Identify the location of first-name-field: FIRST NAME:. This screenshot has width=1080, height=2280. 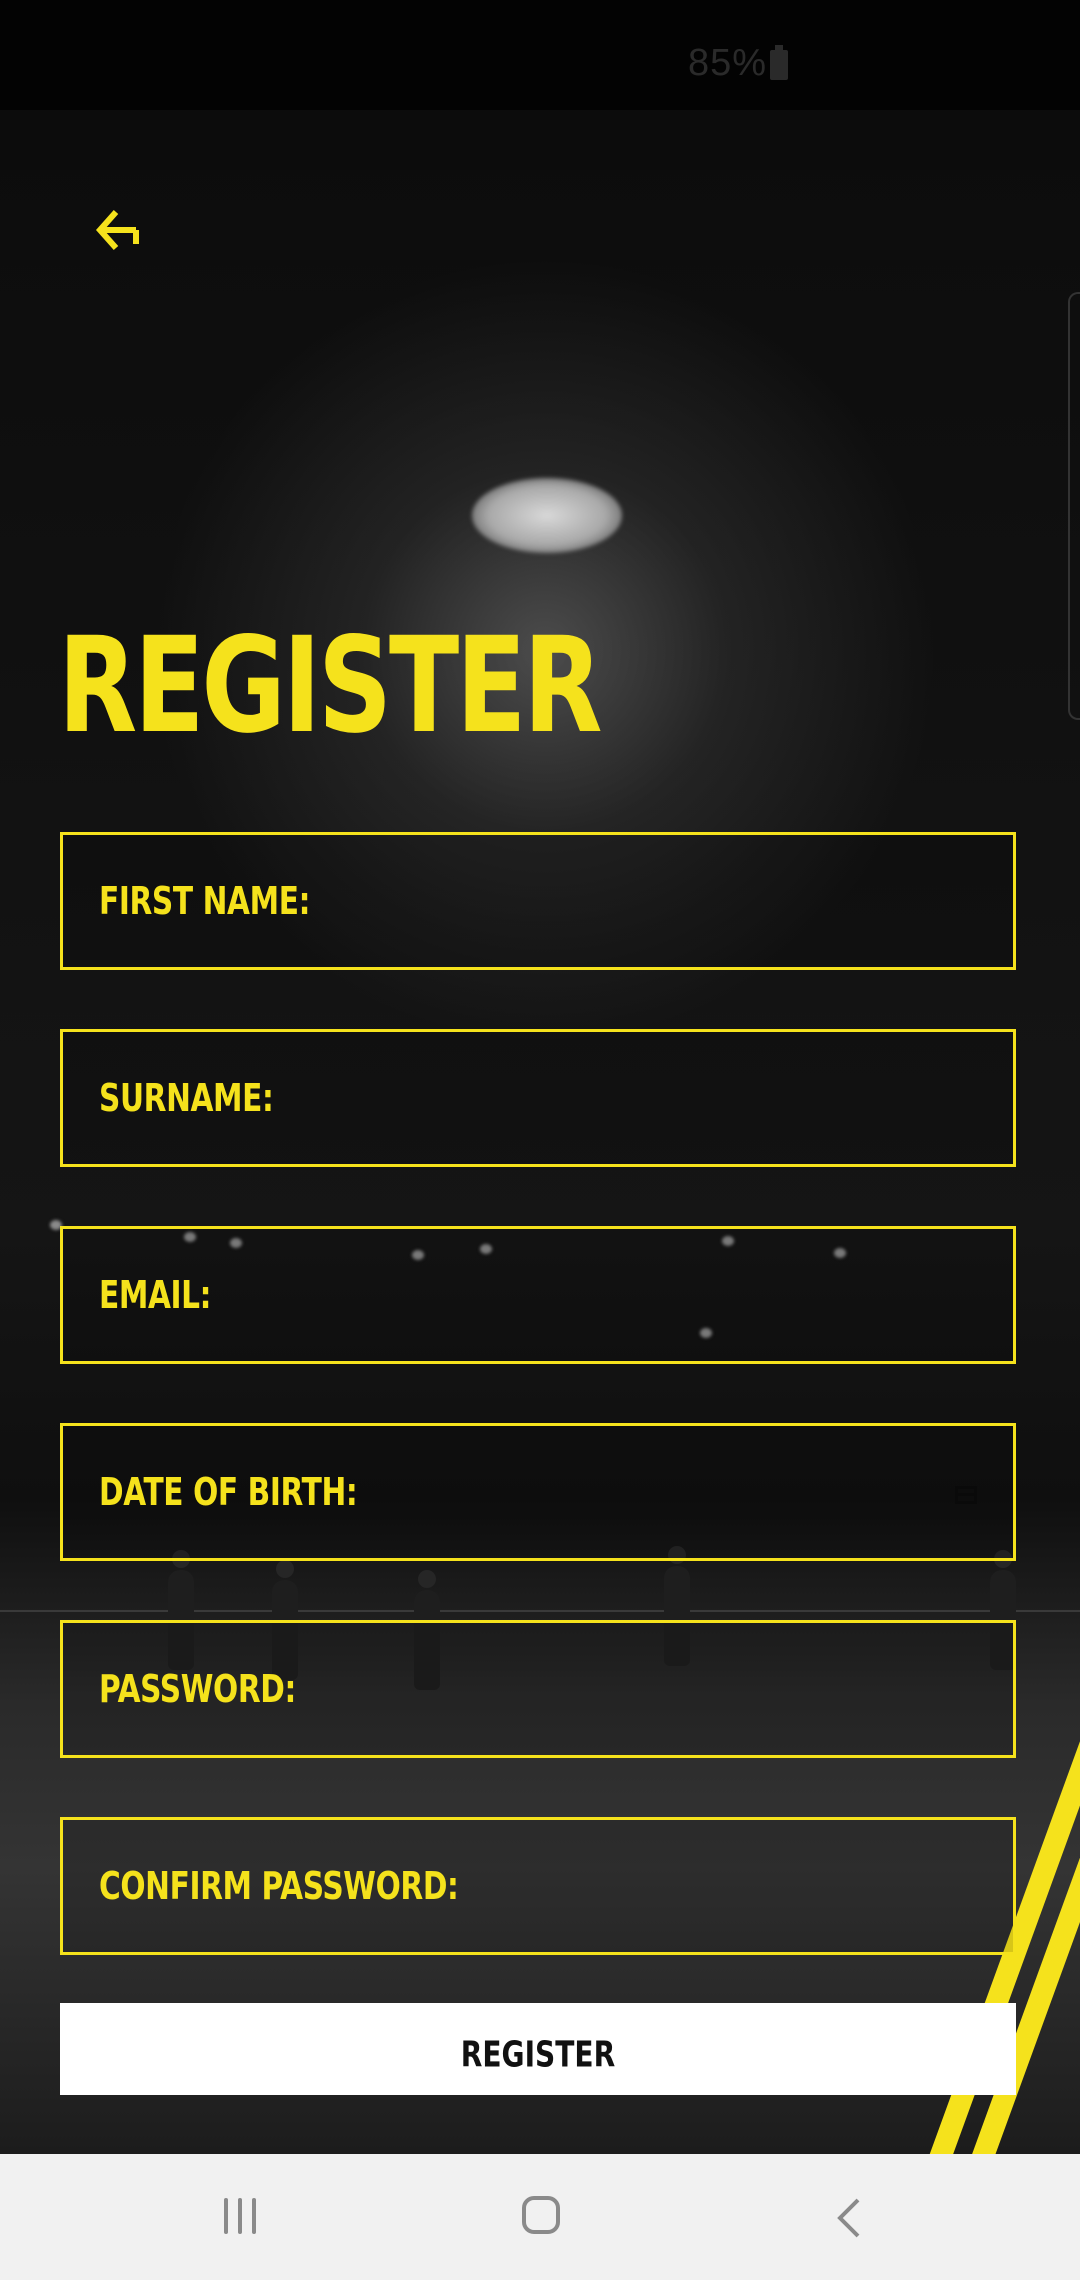
(538, 901).